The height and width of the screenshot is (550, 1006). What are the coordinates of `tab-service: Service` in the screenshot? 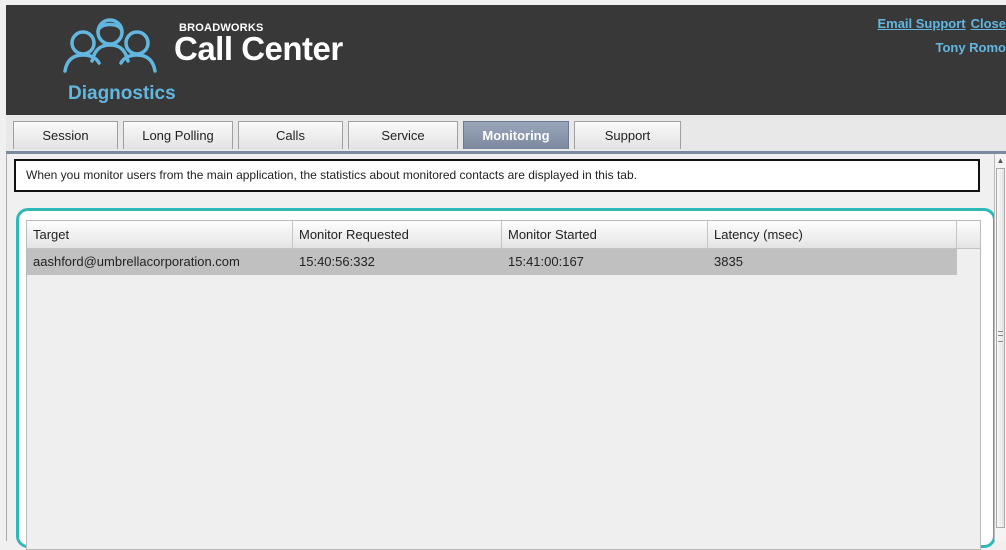 It's located at (403, 135).